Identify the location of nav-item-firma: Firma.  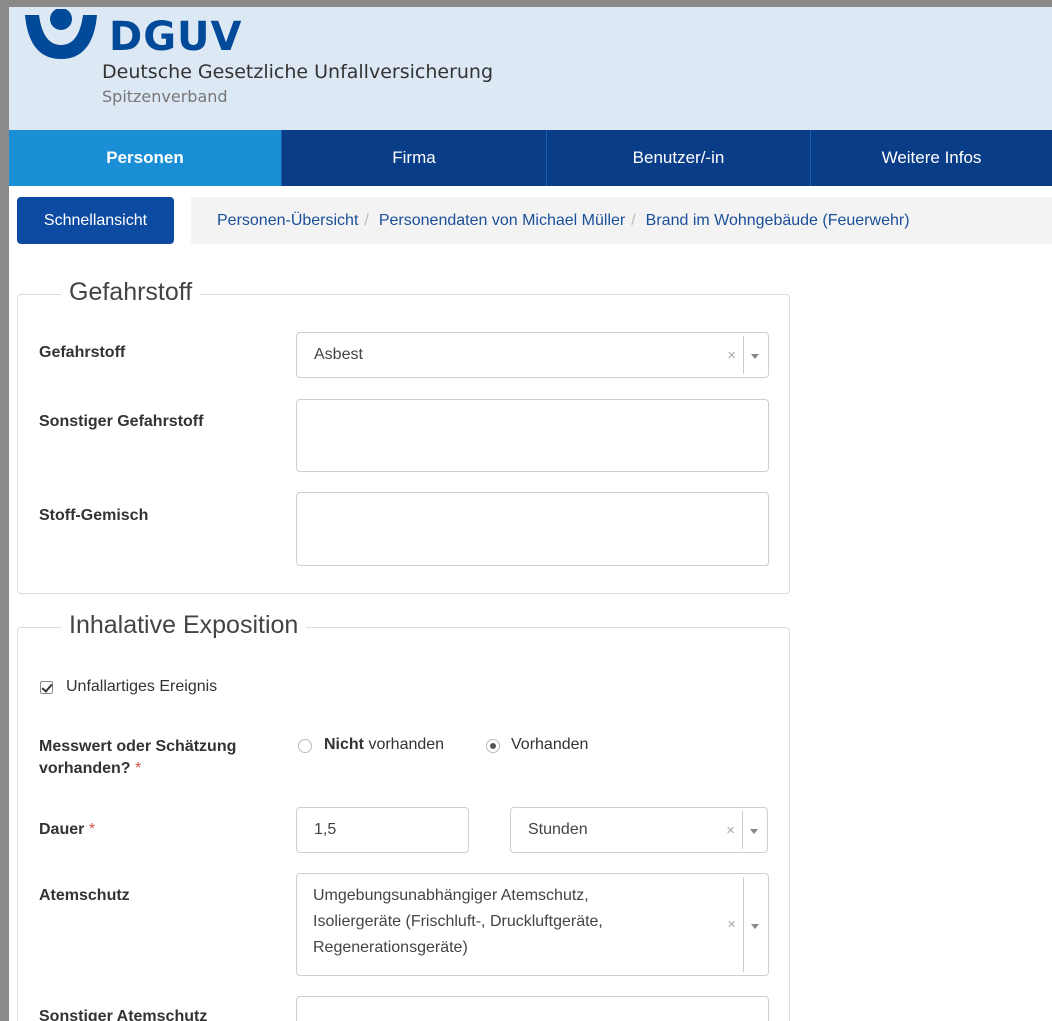
(414, 158).